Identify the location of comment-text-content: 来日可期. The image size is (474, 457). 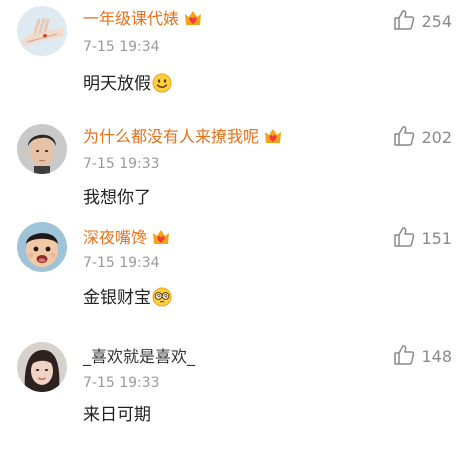
(117, 415).